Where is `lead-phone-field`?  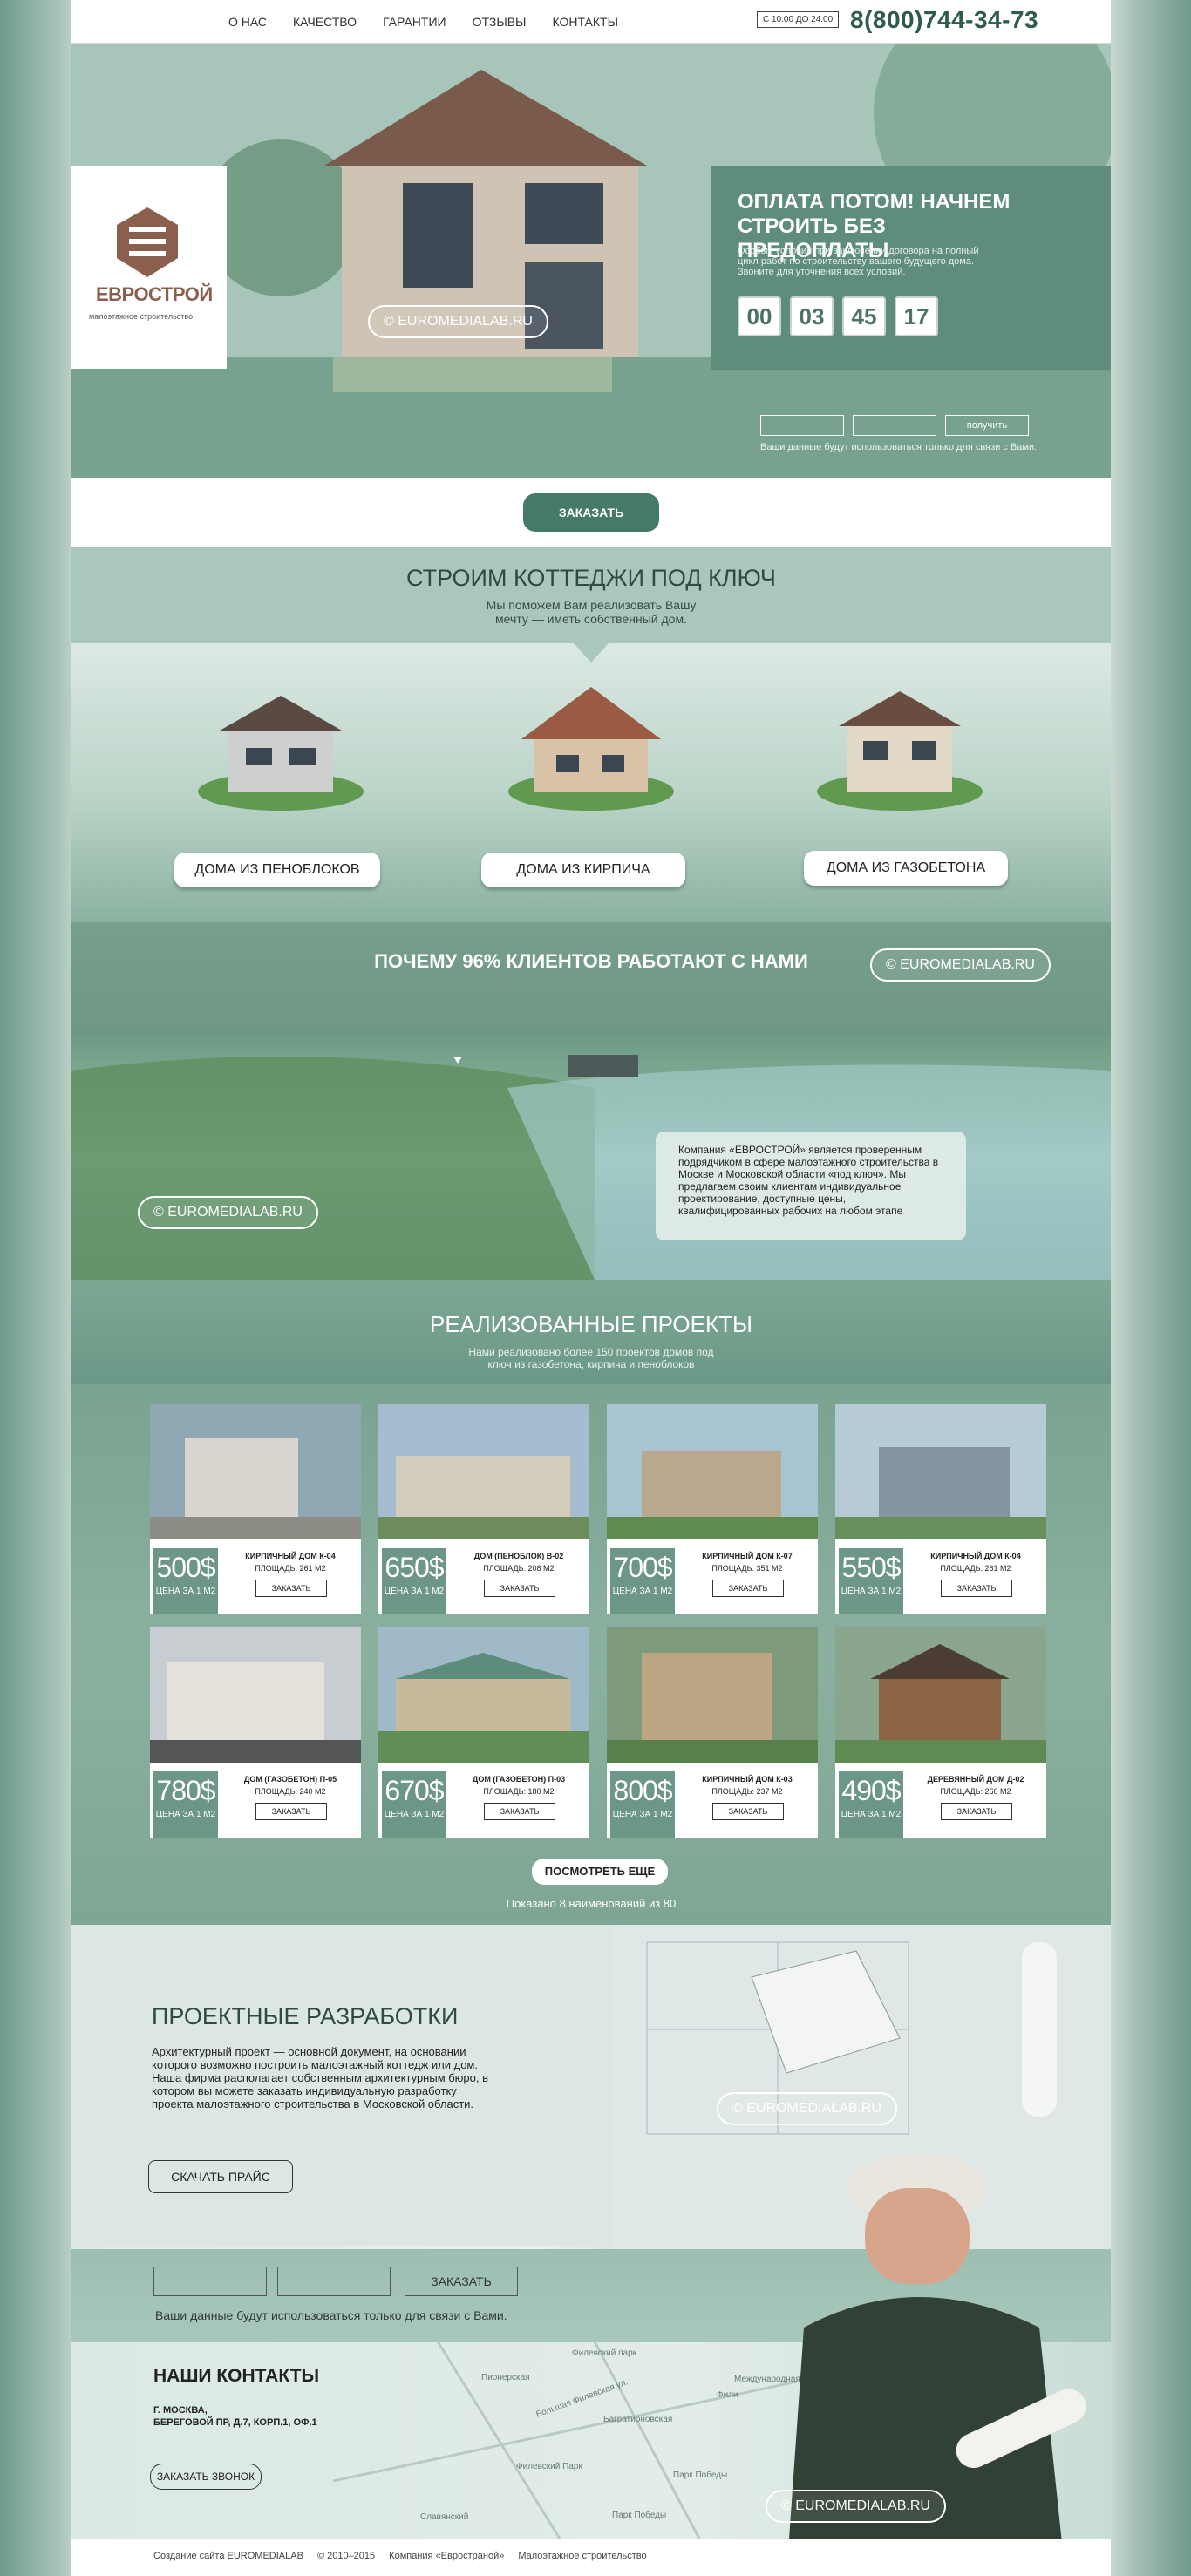 lead-phone-field is located at coordinates (334, 2281).